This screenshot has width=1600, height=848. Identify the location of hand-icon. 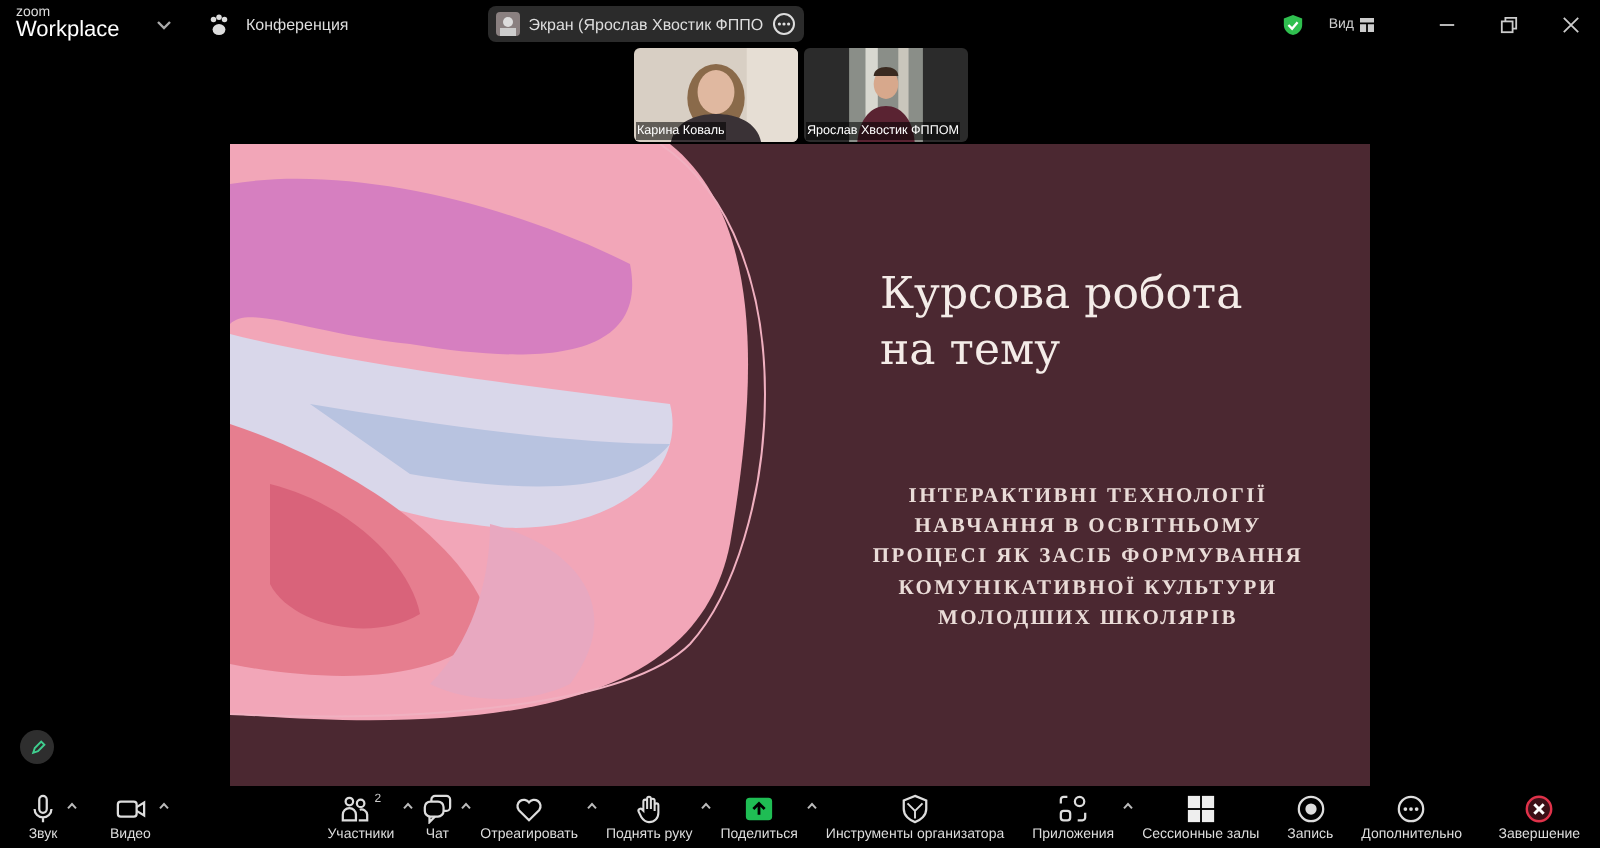
(649, 808).